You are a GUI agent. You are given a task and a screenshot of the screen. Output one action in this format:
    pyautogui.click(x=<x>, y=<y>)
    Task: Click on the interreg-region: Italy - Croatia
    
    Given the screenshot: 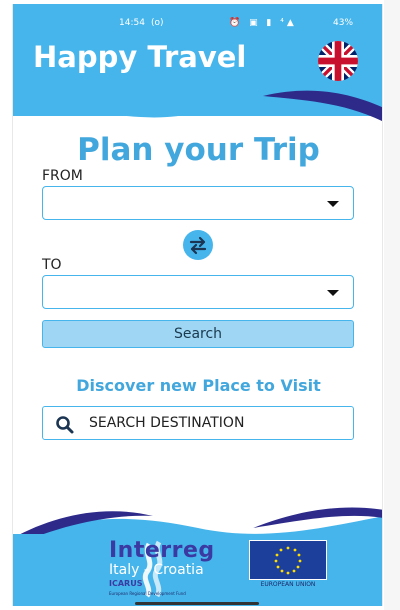 What is the action you would take?
    pyautogui.click(x=156, y=570)
    